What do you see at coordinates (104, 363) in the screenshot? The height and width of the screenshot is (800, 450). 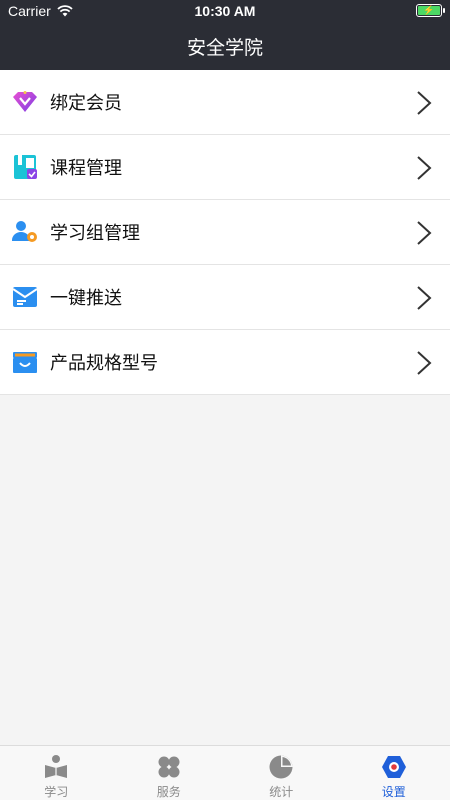 I see `menu-item-label: 产品规格型号` at bounding box center [104, 363].